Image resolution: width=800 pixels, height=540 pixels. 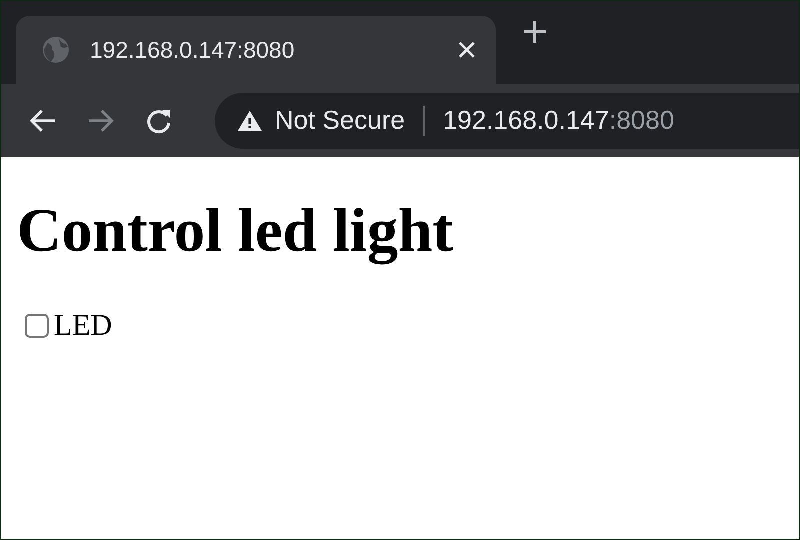 I want to click on plus-icon, so click(x=535, y=32).